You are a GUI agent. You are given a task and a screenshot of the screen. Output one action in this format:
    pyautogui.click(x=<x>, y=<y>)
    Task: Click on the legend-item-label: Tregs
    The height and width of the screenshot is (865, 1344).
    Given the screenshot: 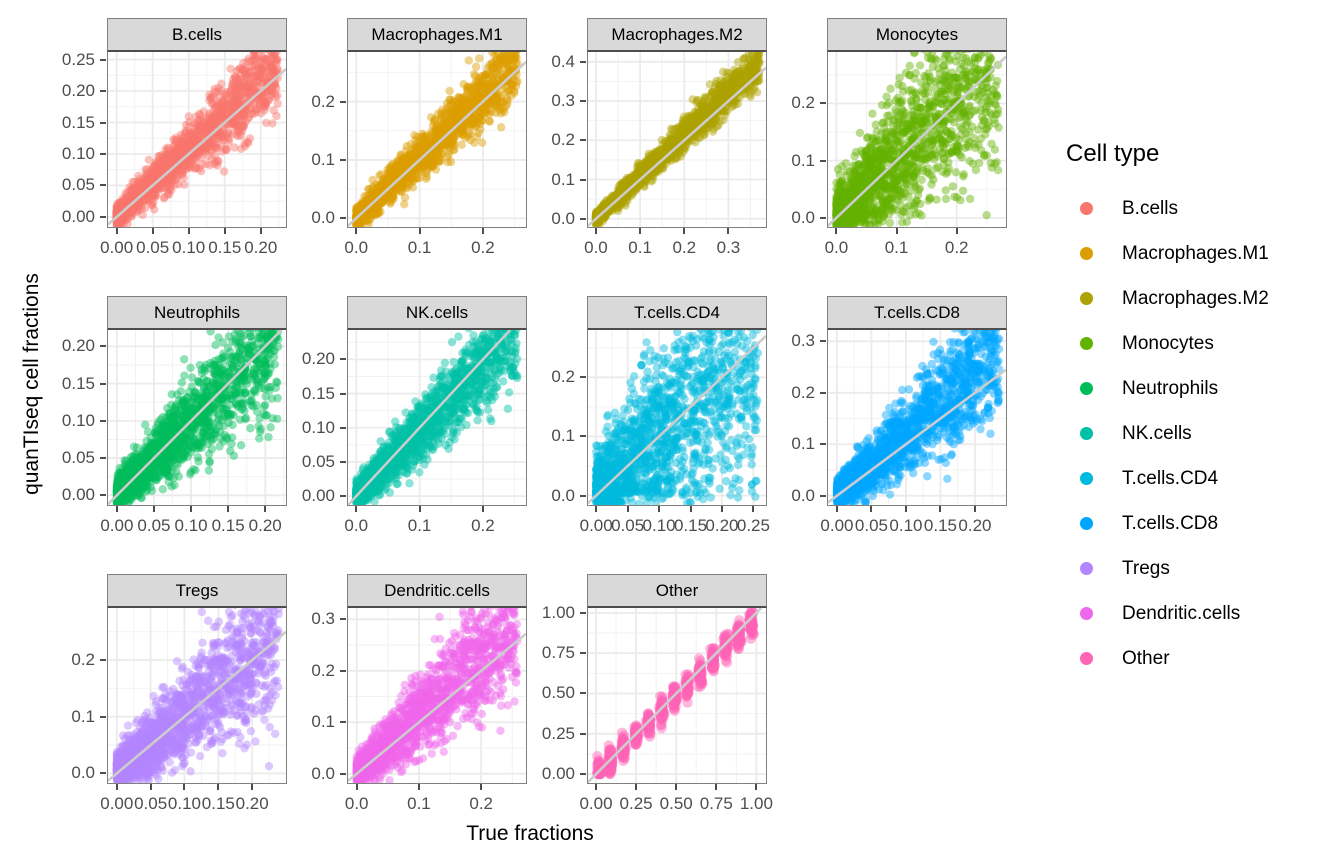 What is the action you would take?
    pyautogui.click(x=1146, y=568)
    